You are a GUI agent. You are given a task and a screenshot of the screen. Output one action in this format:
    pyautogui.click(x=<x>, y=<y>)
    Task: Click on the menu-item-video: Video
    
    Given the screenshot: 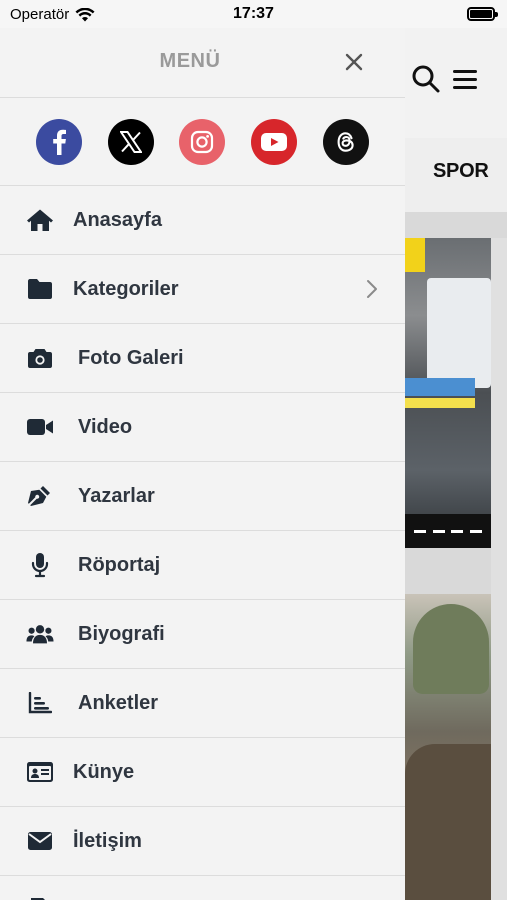 What is the action you would take?
    pyautogui.click(x=202, y=427)
    